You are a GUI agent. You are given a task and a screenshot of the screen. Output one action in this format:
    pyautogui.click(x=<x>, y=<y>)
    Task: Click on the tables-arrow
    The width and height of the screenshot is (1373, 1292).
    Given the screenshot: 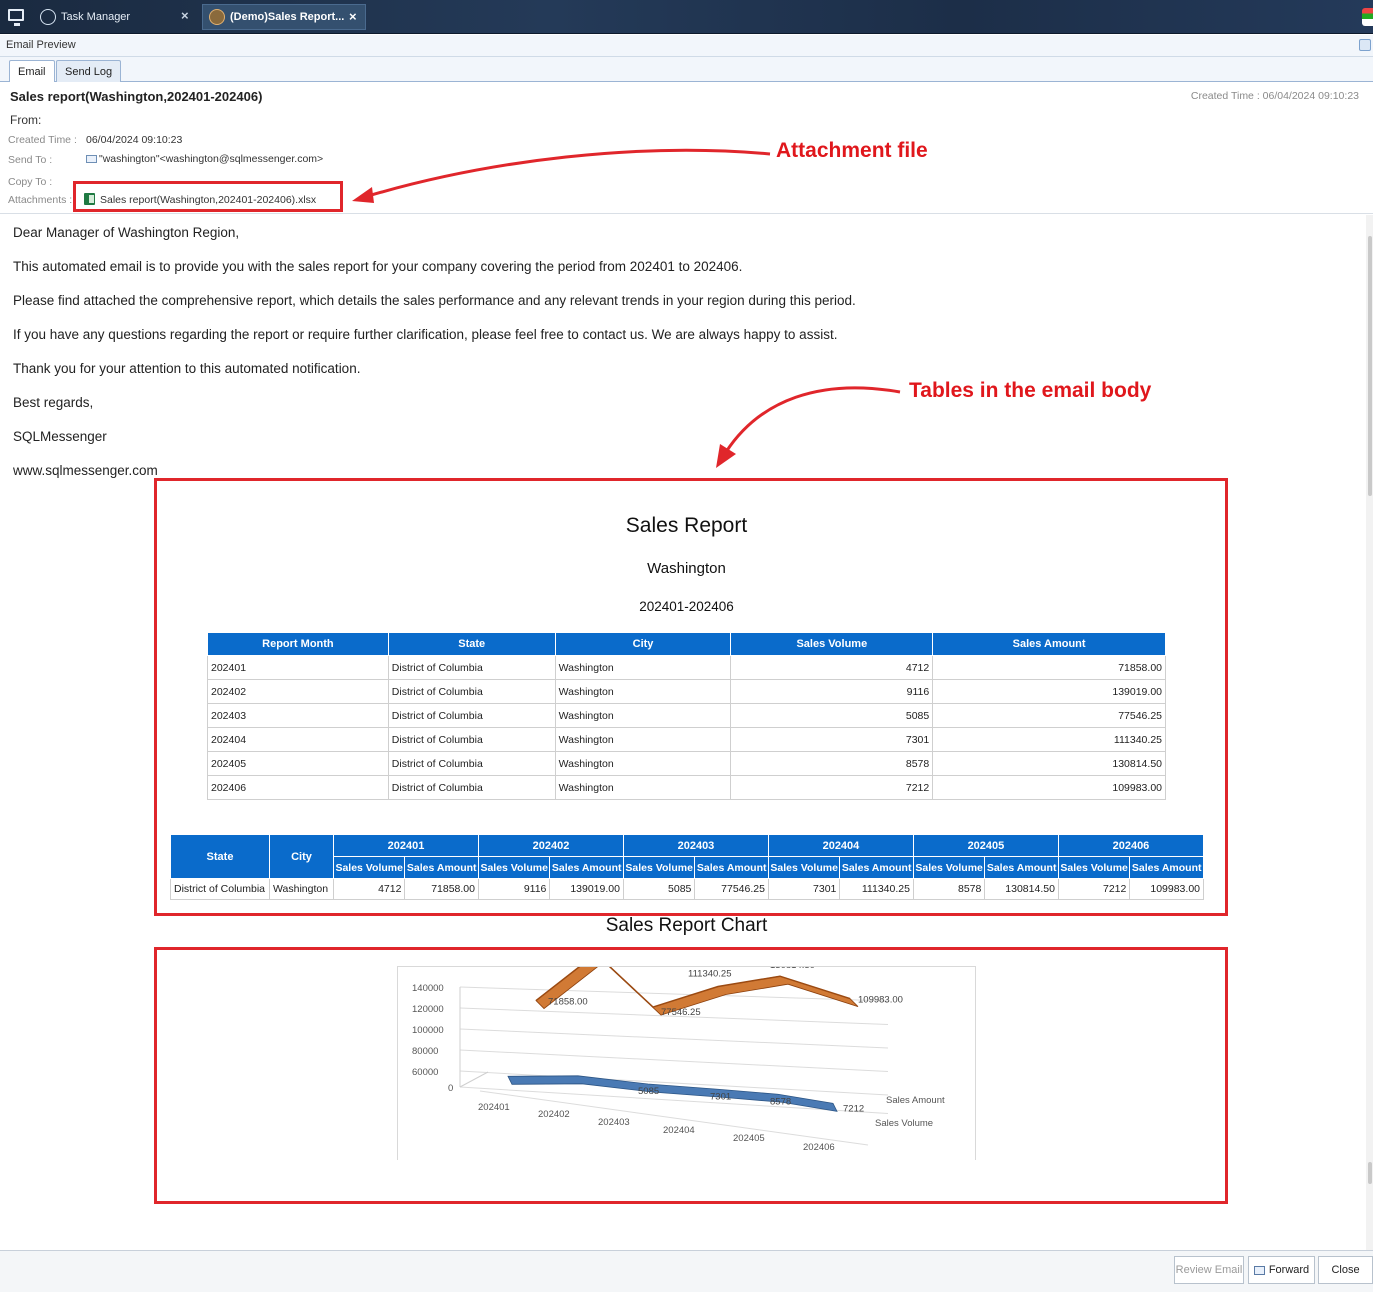 What is the action you would take?
    pyautogui.click(x=808, y=427)
    